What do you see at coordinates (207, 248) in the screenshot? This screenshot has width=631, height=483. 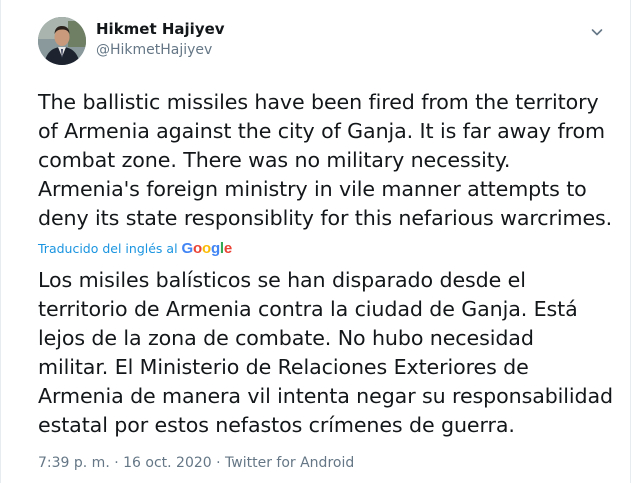 I see `google-logo: Google` at bounding box center [207, 248].